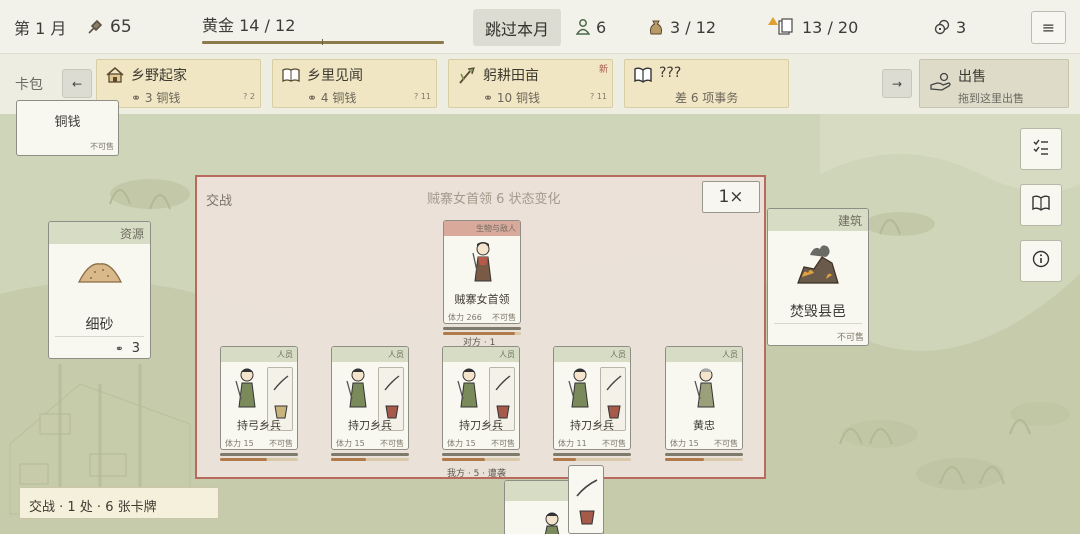  Describe the element at coordinates (119, 503) in the screenshot. I see `combat-status-summary: 交战 · 1 处 · 6 张卡牌` at that location.